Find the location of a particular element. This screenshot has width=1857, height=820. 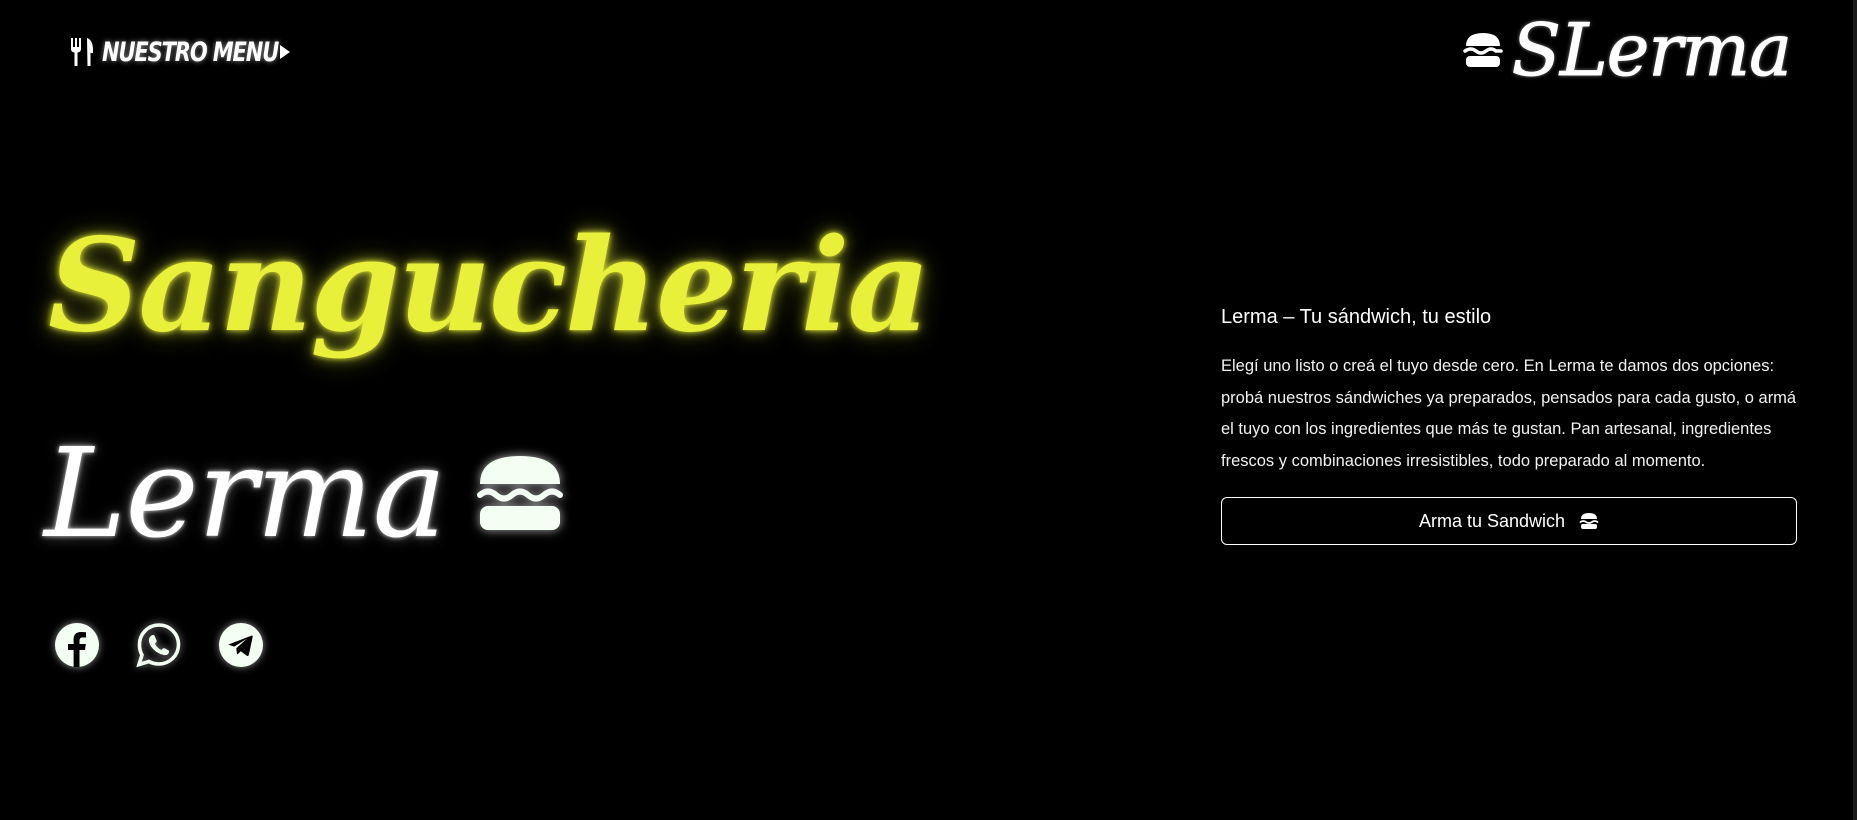

brand-name: SLerma is located at coordinates (1651, 50).